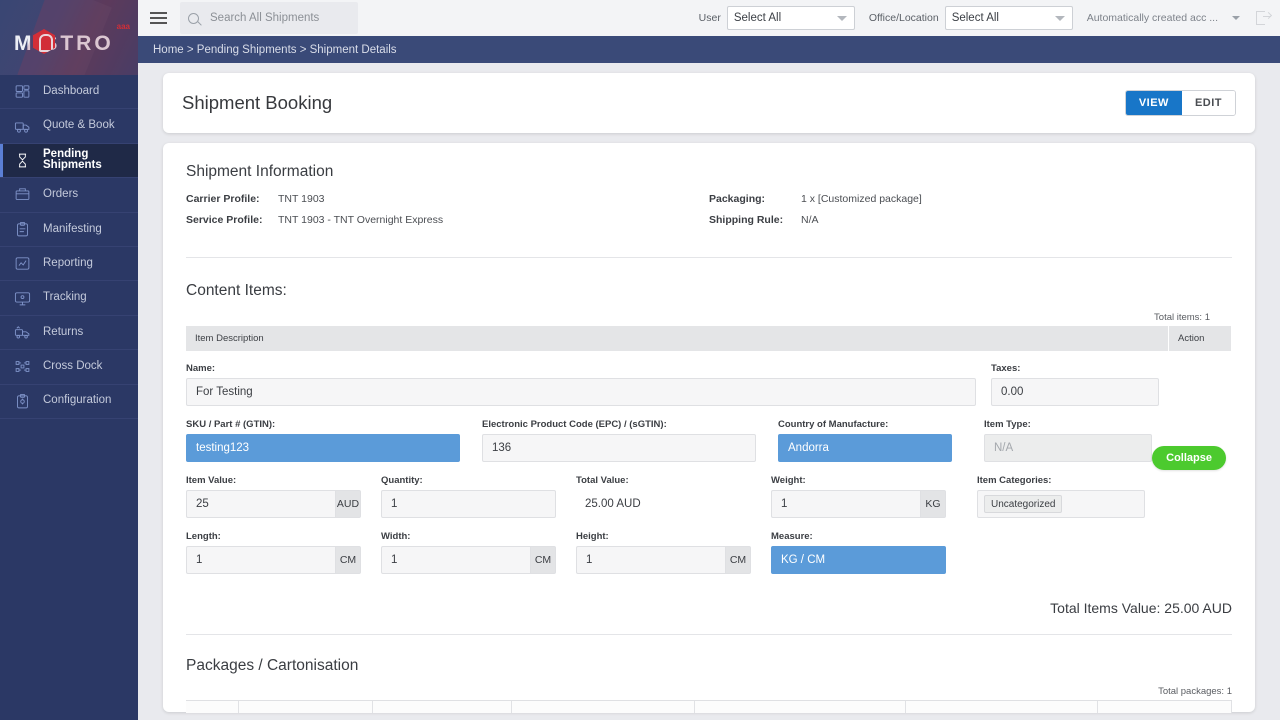 Image resolution: width=1280 pixels, height=720 pixels. Describe the element at coordinates (1141, 608) in the screenshot. I see `total-items-value: Total Items Value: 25.00 AUD` at that location.